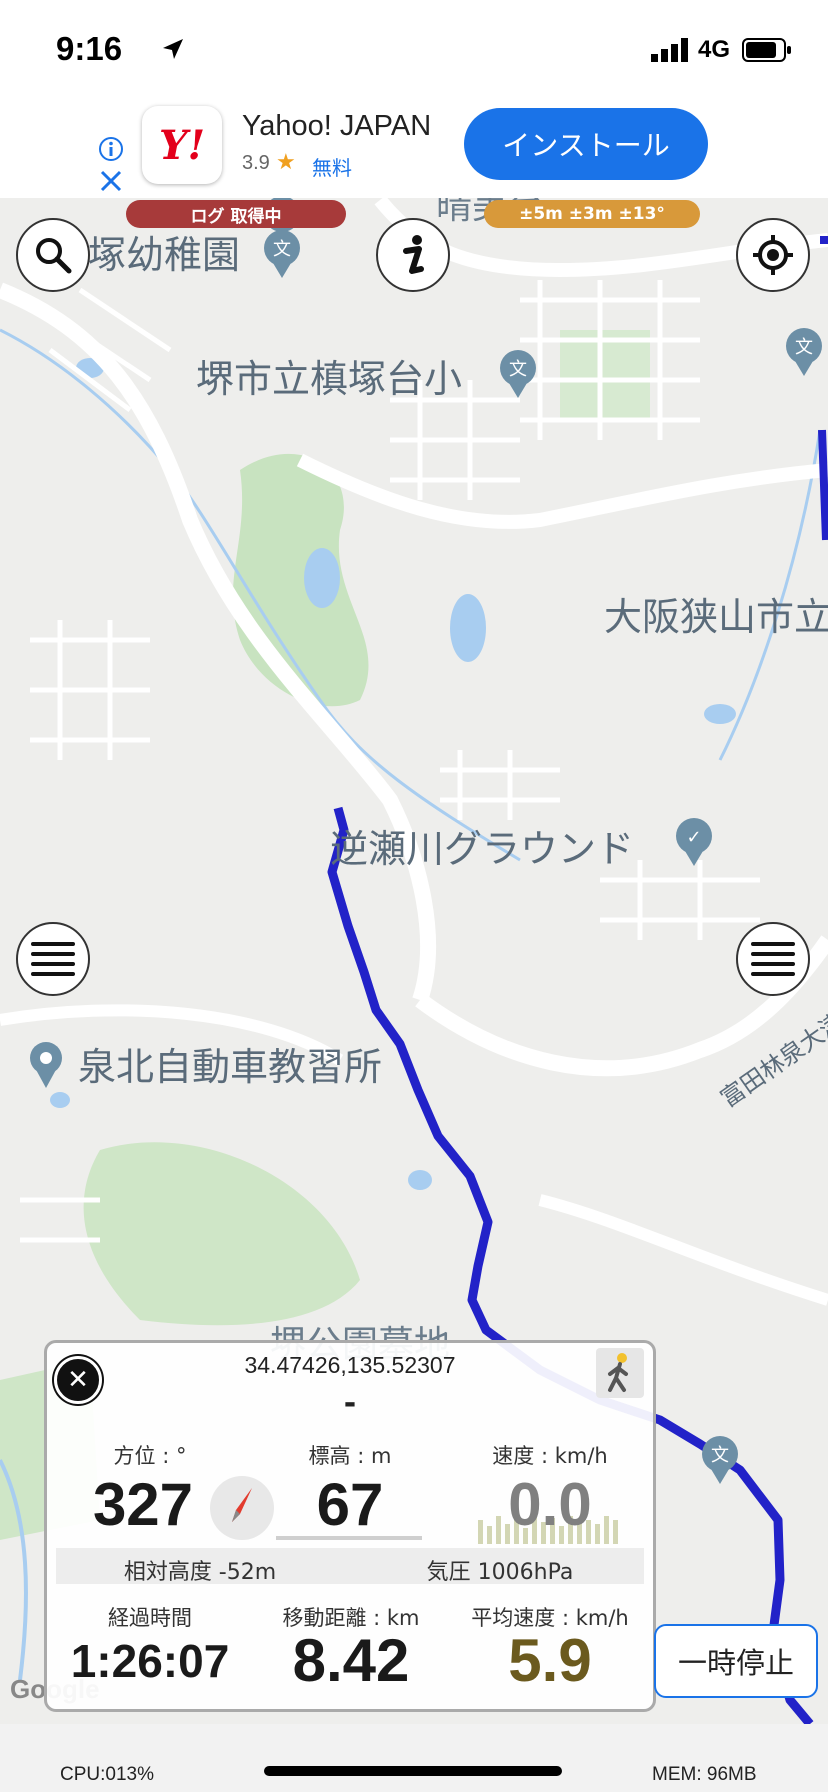 The image size is (828, 1792). I want to click on log-status-badge: ログ 取得中, so click(236, 214).